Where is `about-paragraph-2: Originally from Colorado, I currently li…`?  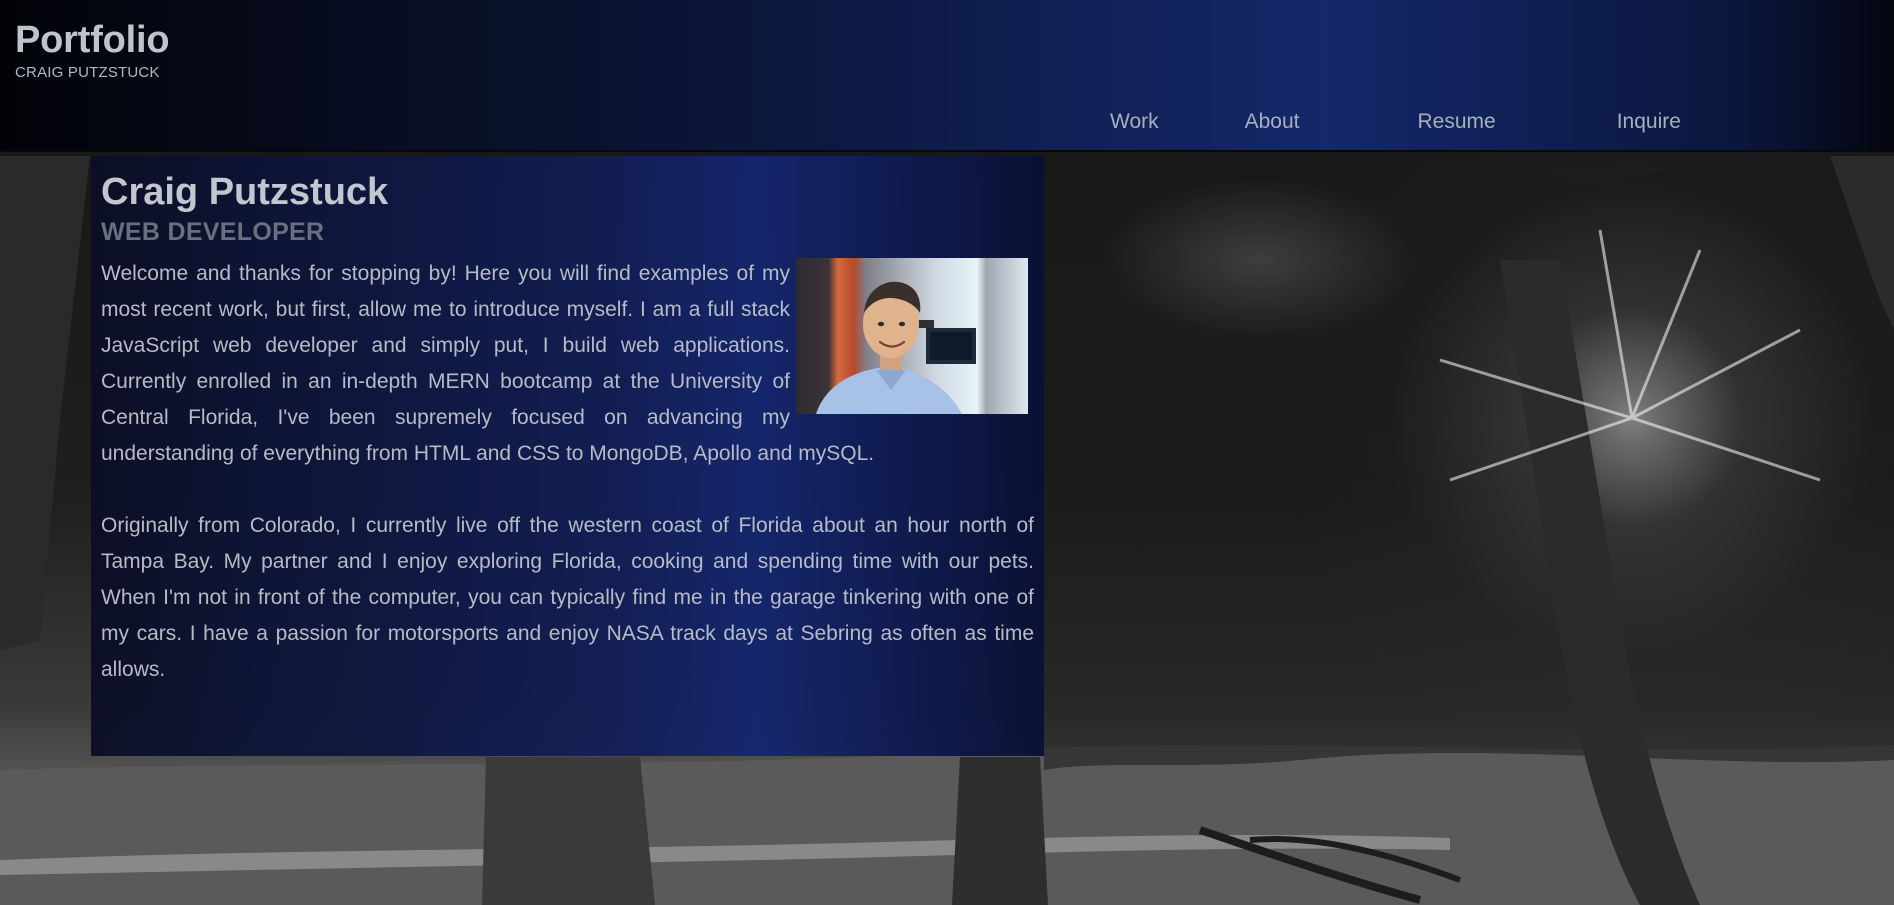
about-paragraph-2: Originally from Colorado, I currently li… is located at coordinates (567, 597).